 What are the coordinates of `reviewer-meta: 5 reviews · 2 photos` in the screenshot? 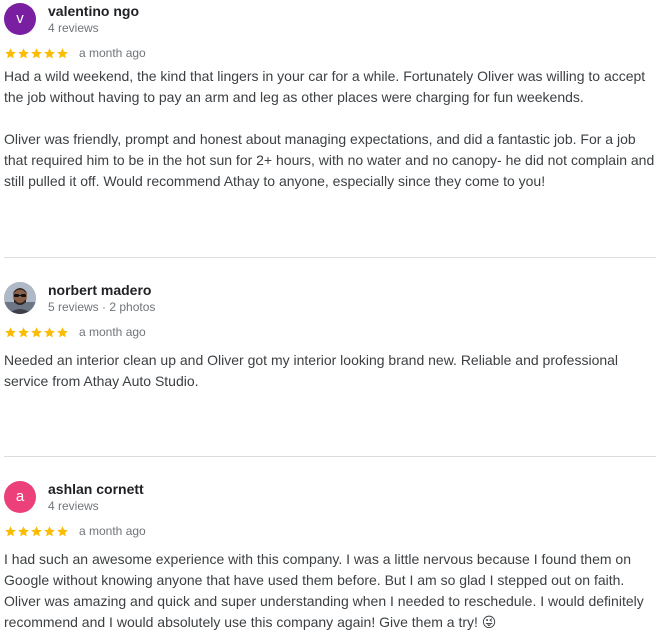 It's located at (102, 307).